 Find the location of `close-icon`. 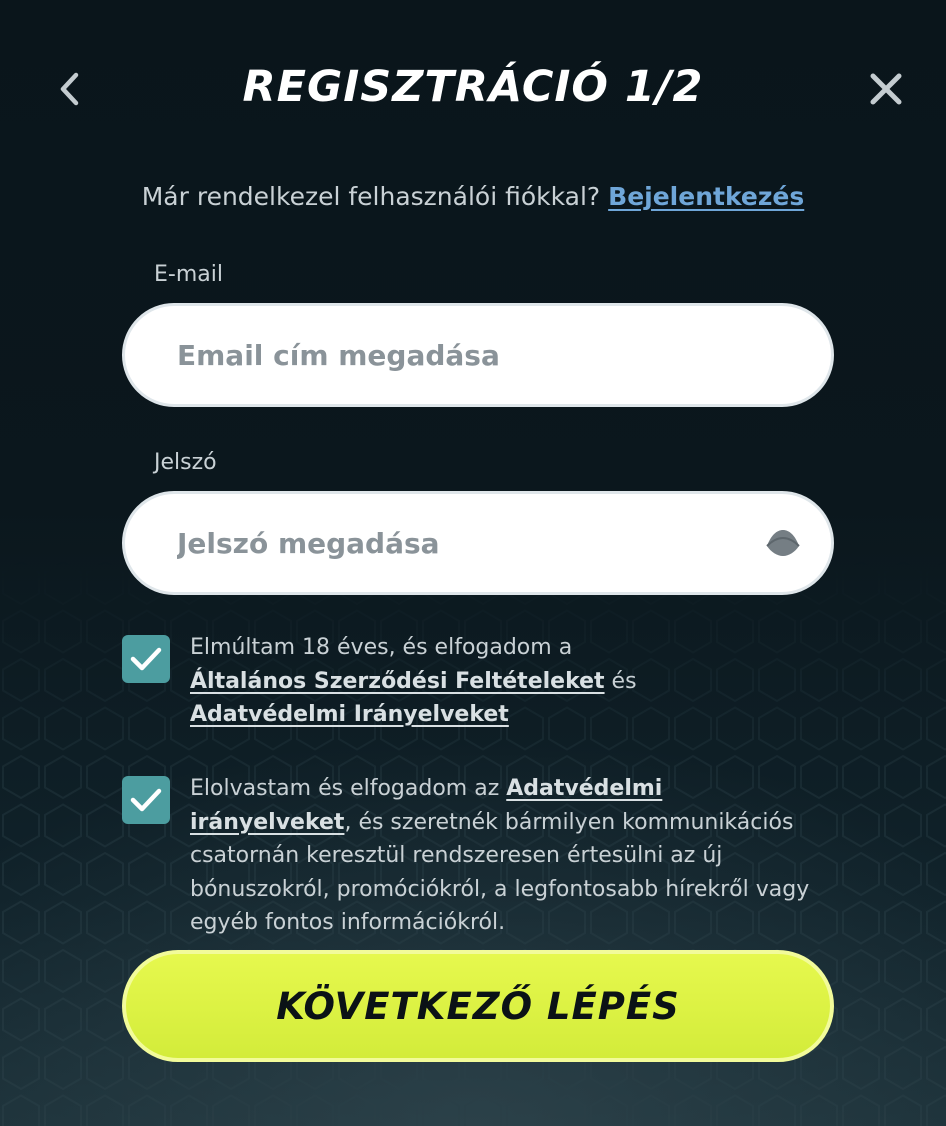

close-icon is located at coordinates (886, 89).